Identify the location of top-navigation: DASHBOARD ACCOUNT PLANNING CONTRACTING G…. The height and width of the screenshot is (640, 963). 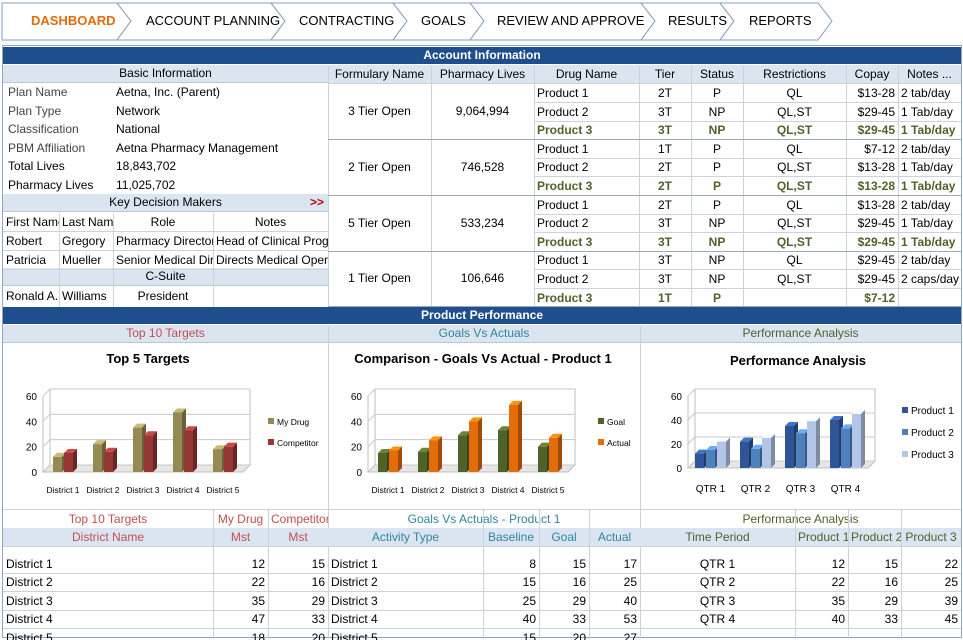
(481, 22).